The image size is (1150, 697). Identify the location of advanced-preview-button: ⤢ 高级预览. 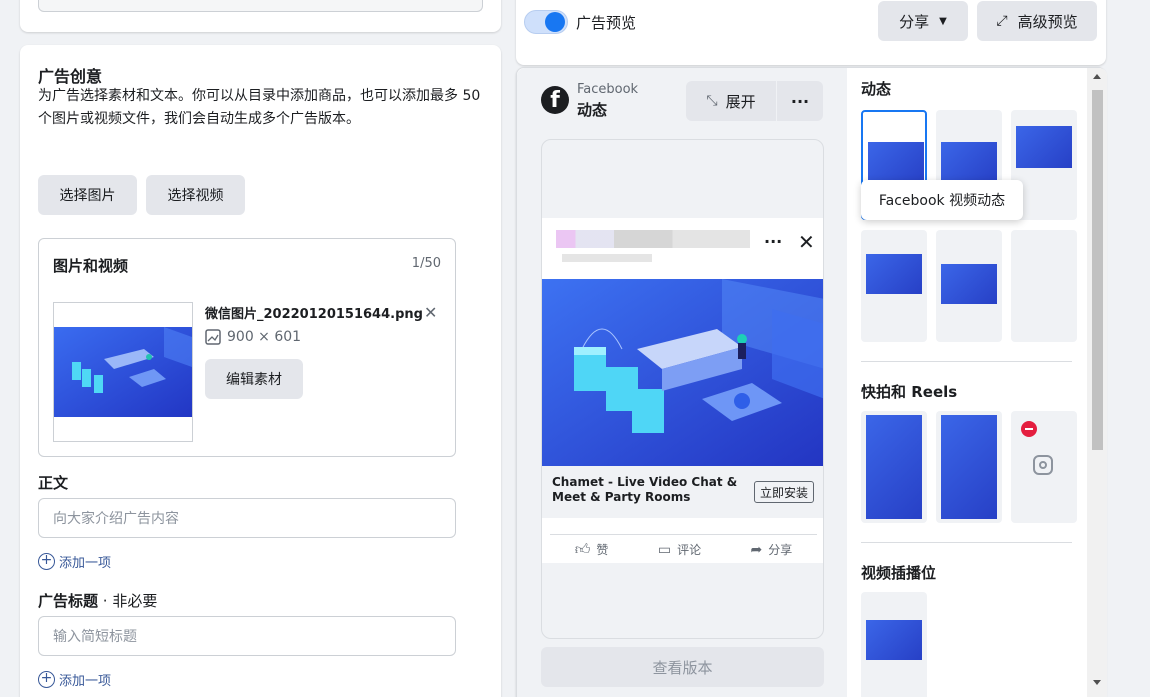
(1037, 21).